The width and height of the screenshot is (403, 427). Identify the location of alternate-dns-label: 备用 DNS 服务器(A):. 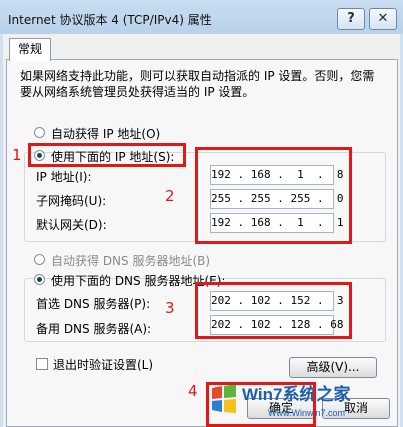
(94, 329).